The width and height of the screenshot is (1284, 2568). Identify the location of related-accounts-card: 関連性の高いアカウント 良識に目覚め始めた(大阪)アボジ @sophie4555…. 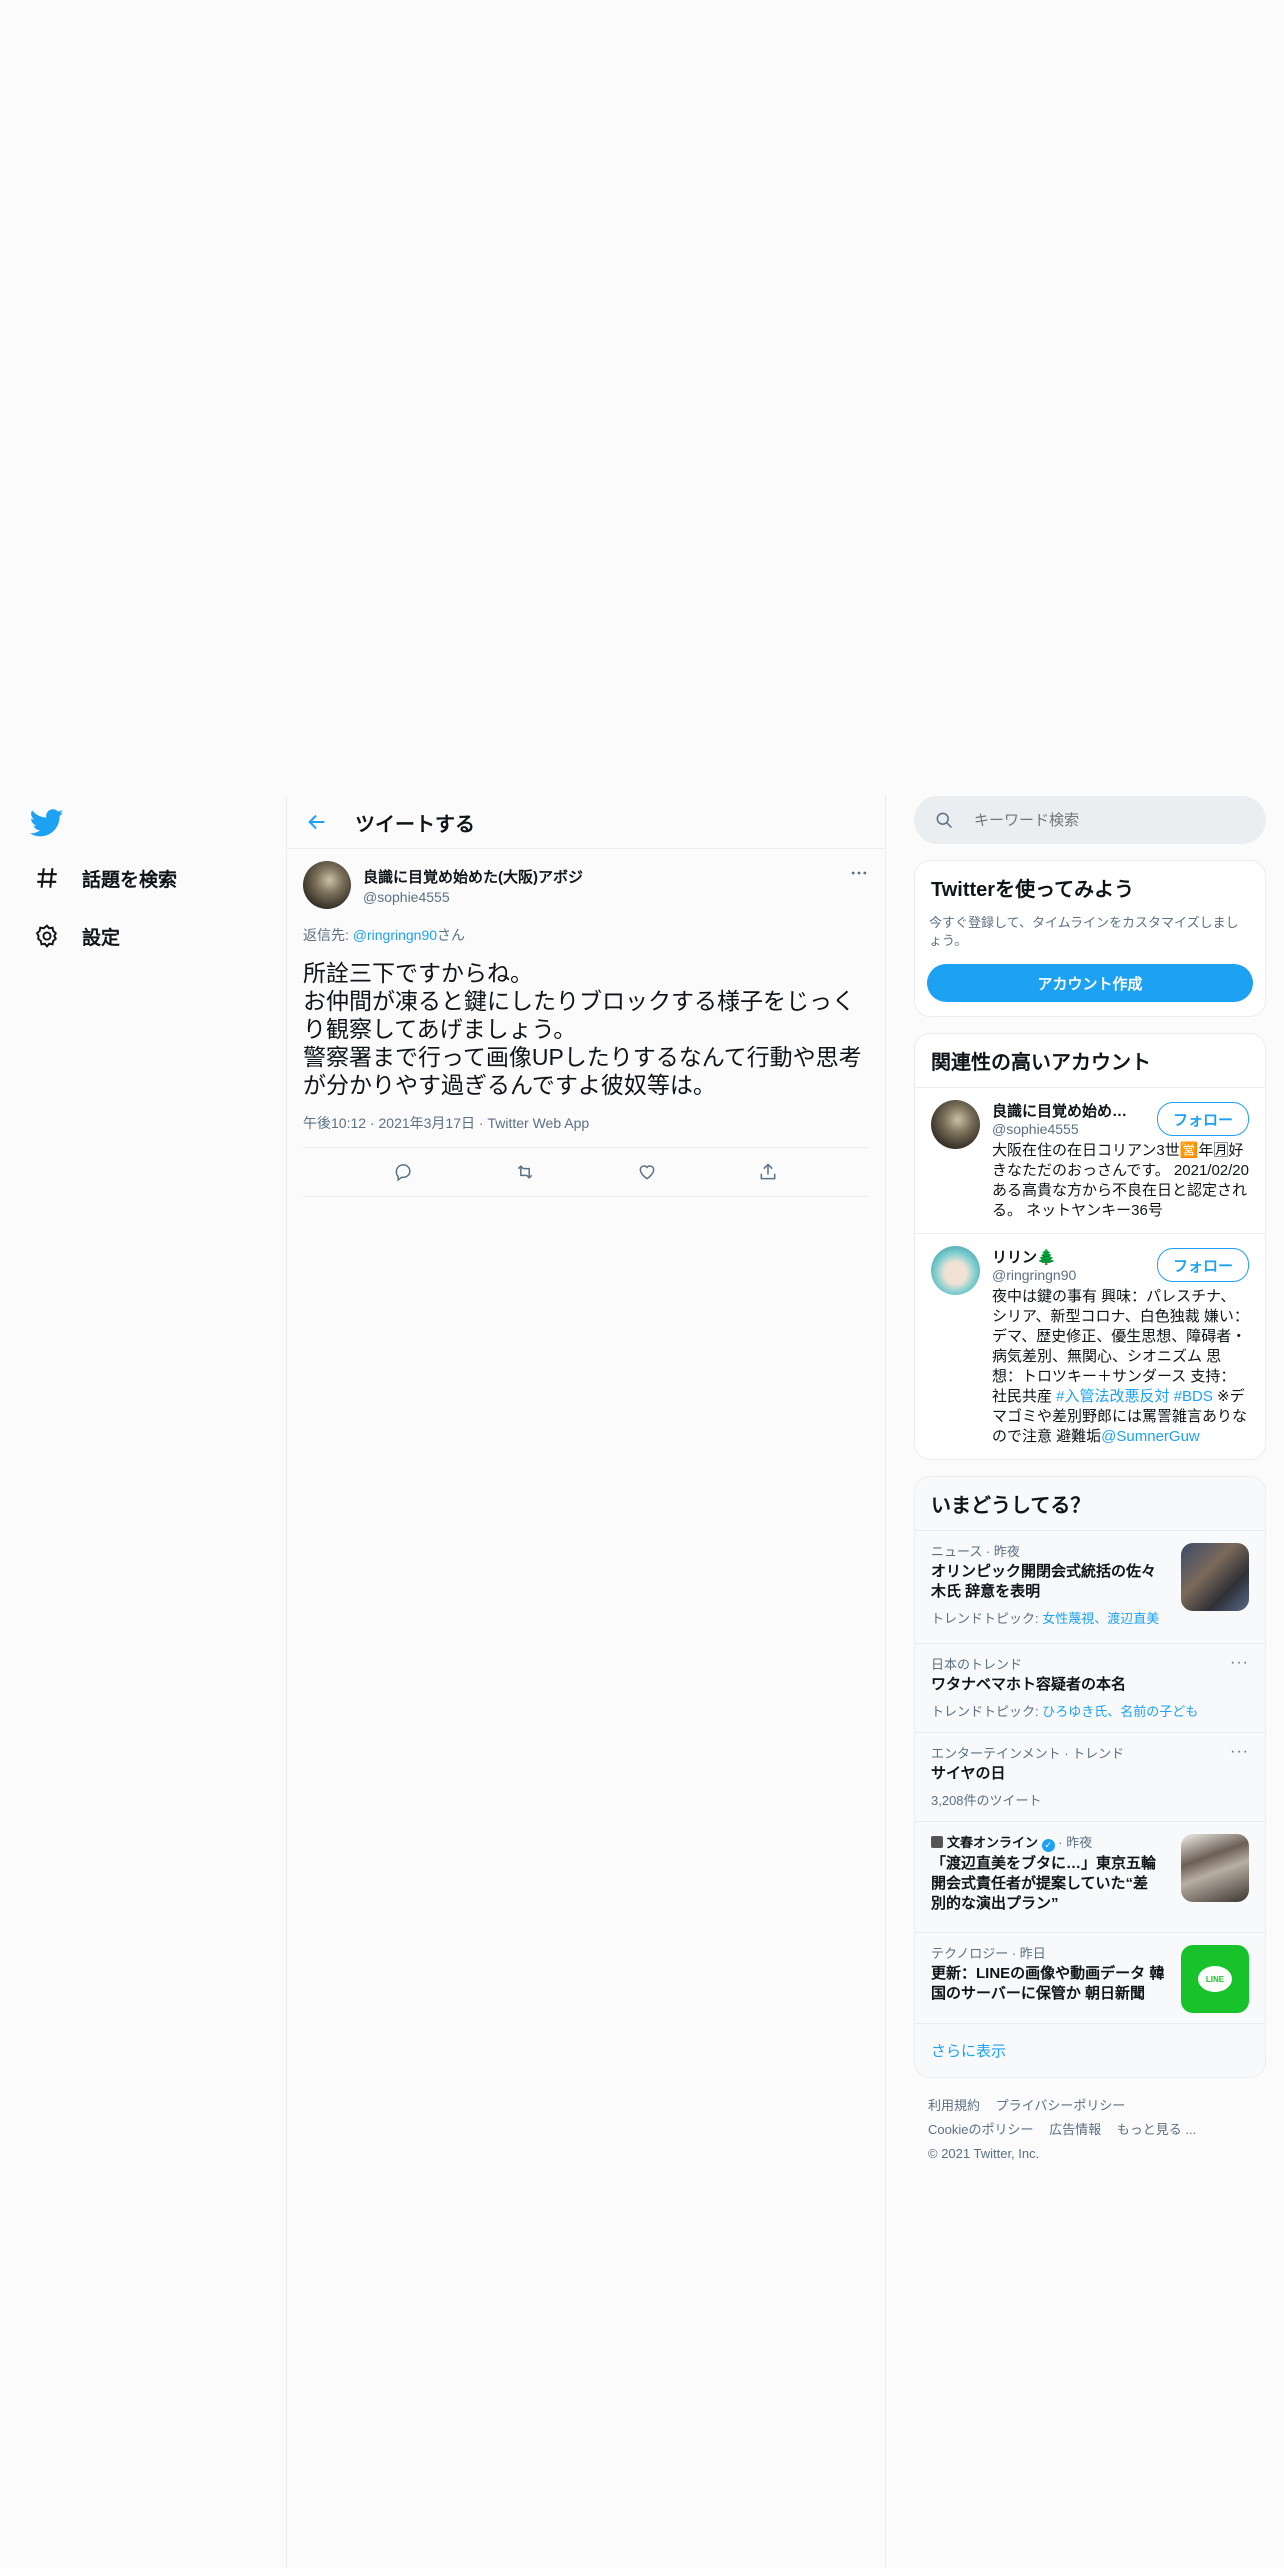
(1090, 1246).